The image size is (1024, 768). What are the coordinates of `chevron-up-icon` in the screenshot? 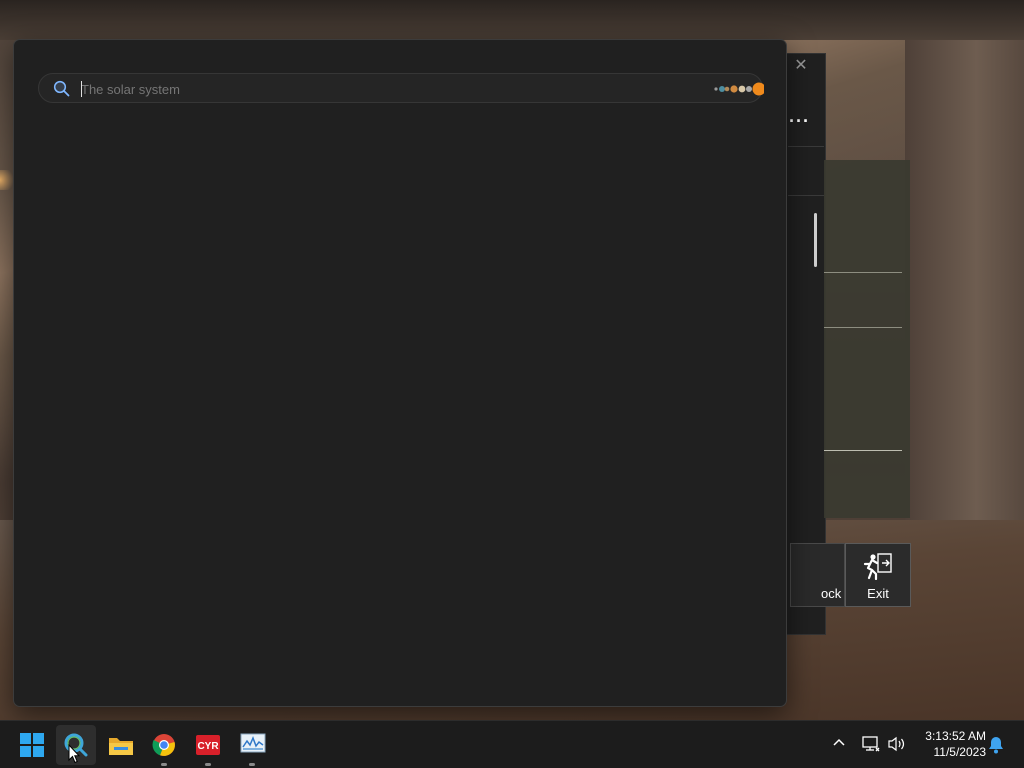 It's located at (839, 742).